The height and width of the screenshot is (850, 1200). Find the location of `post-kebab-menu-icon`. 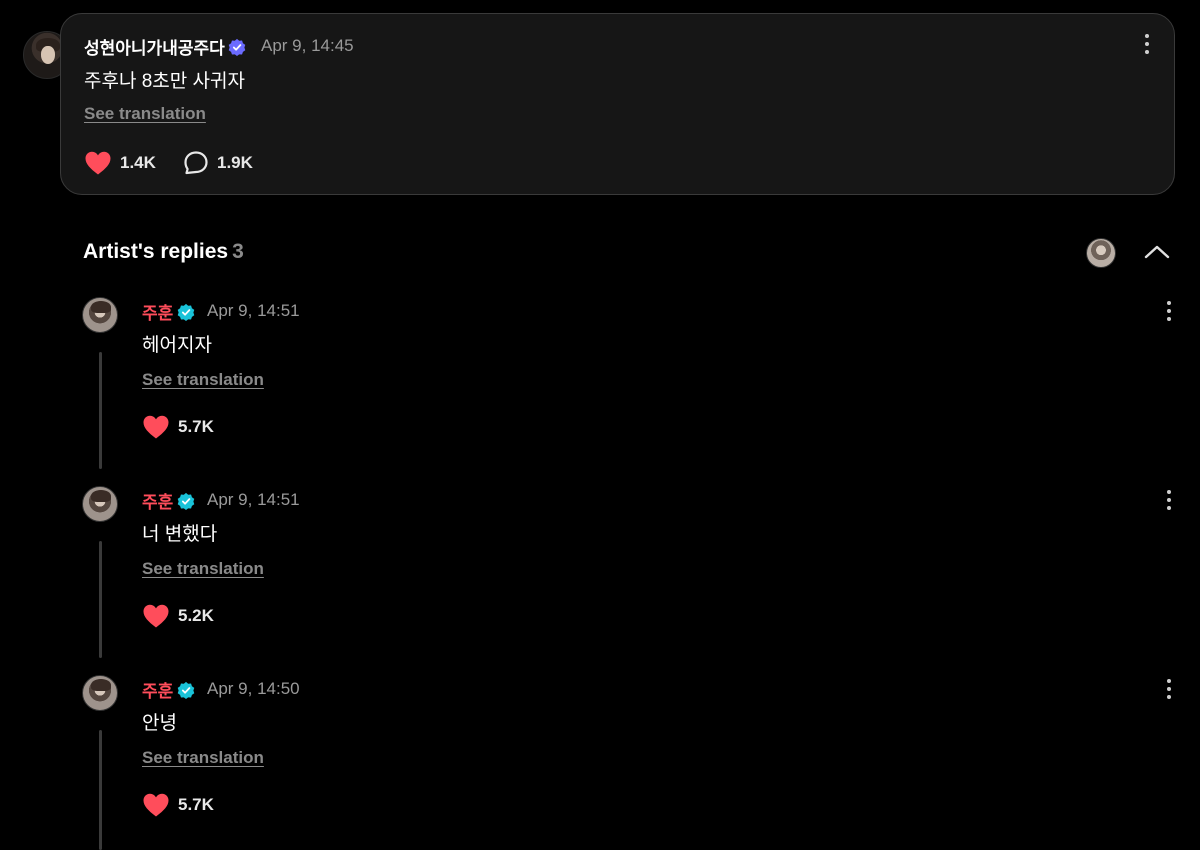

post-kebab-menu-icon is located at coordinates (1147, 44).